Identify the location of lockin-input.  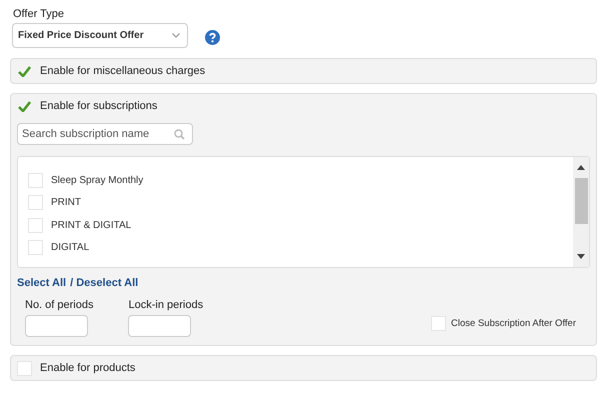
(160, 326).